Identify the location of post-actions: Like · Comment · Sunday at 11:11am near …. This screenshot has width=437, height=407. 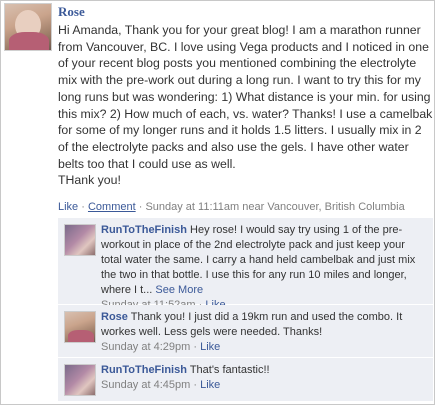
(231, 207).